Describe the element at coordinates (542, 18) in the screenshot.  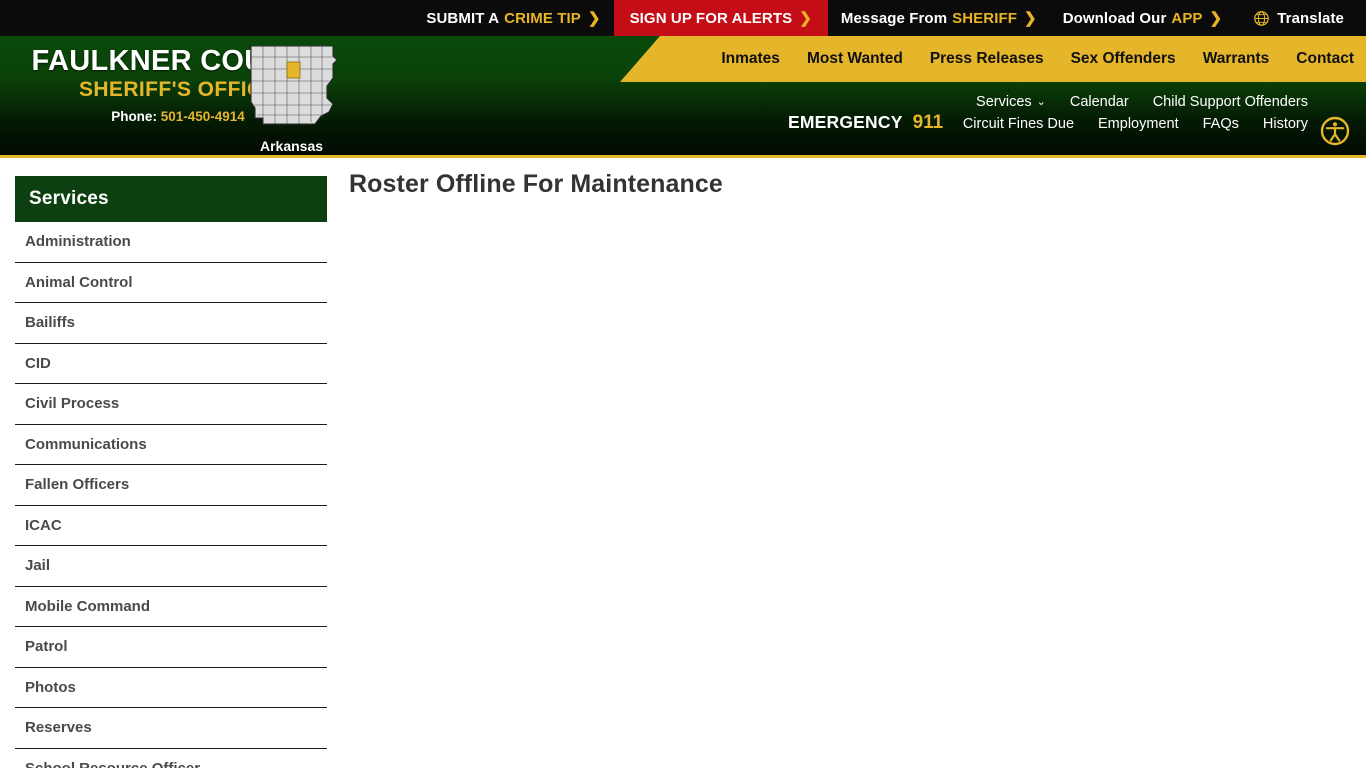
I see `submit-crime-tip-accent: CRIME TIP` at that location.